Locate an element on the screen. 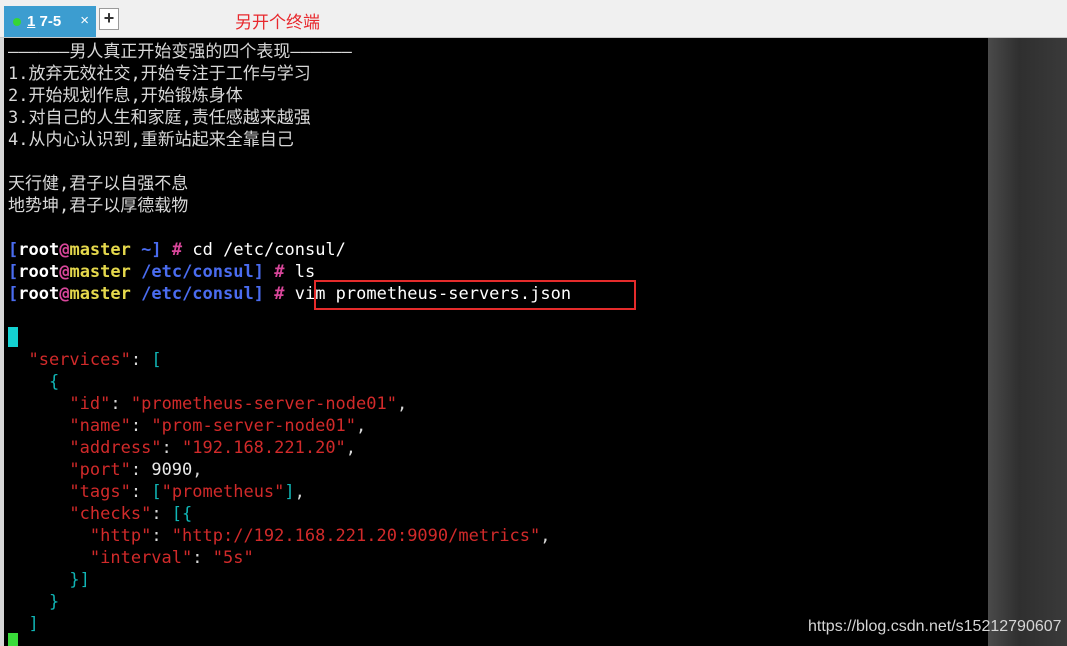 The image size is (1067, 646). prompt-line-1: [root@master ~] # cd /etc/consul/ is located at coordinates (177, 250).